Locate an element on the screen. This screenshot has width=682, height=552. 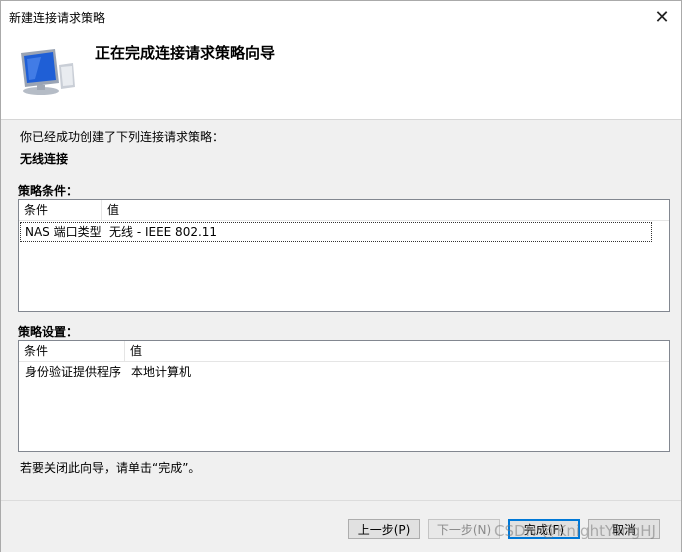
finish-instruction: 若要关闭此向导，请单击“完成”。 is located at coordinates (110, 468).